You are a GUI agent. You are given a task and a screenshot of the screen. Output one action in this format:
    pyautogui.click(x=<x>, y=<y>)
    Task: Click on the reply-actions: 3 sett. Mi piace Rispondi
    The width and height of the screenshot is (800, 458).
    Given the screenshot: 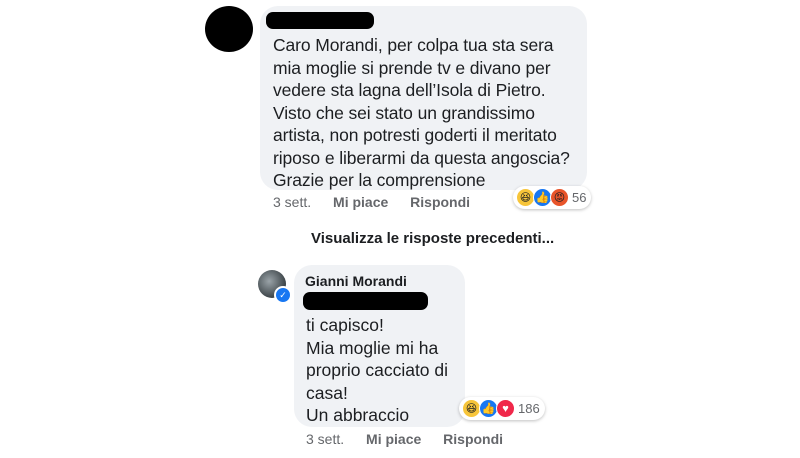 What is the action you would take?
    pyautogui.click(x=404, y=439)
    